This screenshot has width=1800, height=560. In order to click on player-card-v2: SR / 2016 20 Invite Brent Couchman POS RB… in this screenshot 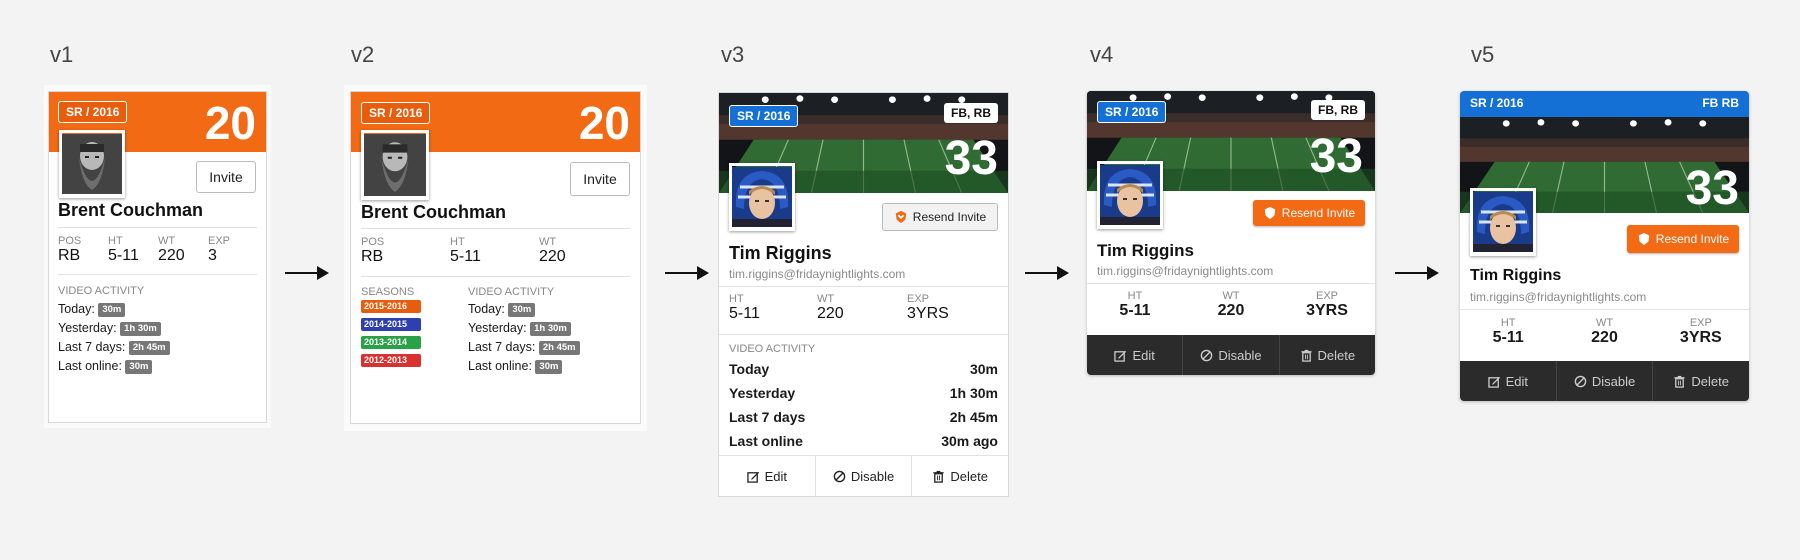, I will do `click(495, 257)`.